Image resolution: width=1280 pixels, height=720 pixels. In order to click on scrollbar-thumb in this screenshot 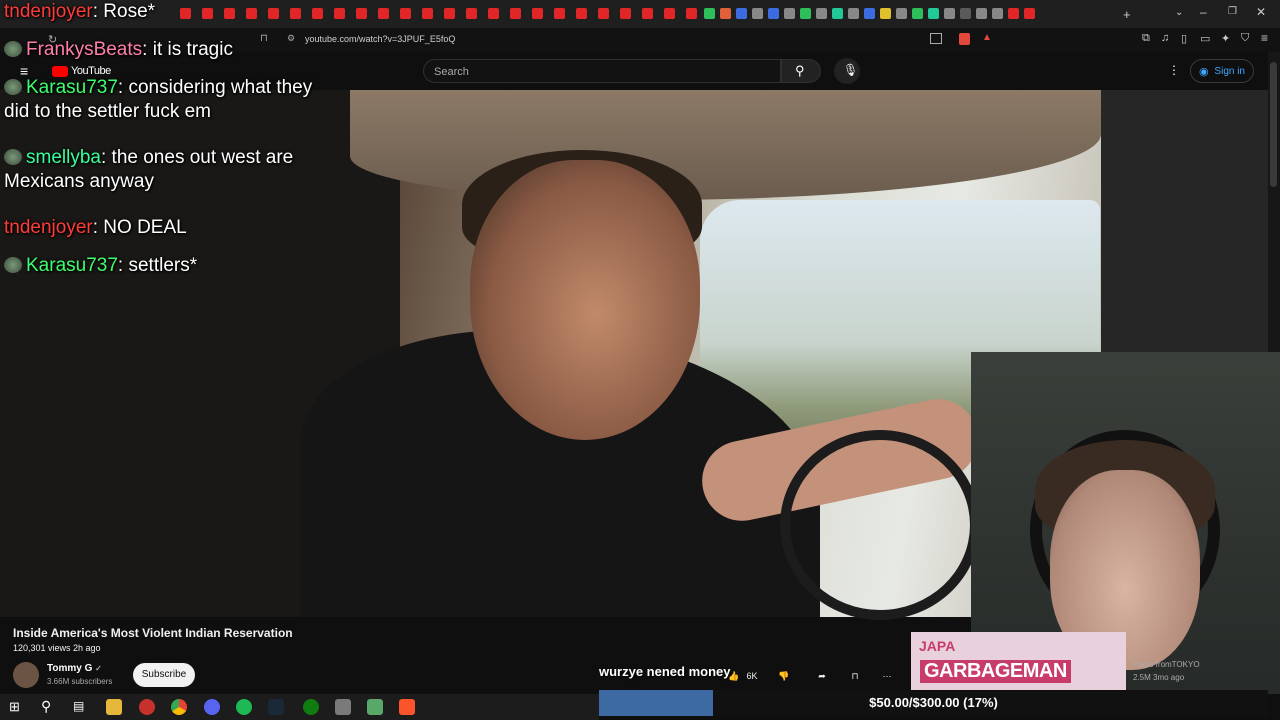, I will do `click(1273, 124)`.